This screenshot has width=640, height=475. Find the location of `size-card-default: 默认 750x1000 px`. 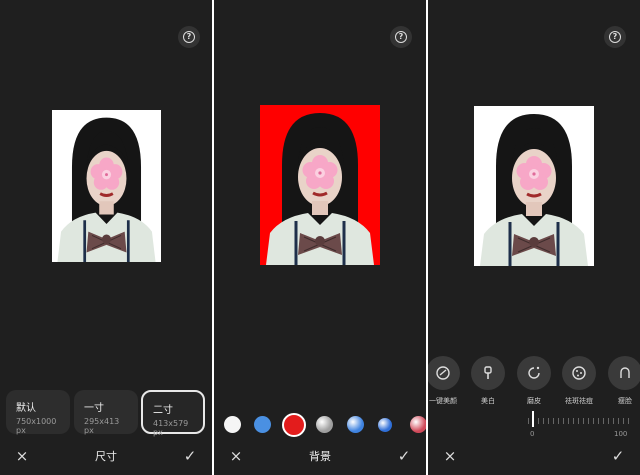

size-card-default: 默认 750x1000 px is located at coordinates (38, 412).